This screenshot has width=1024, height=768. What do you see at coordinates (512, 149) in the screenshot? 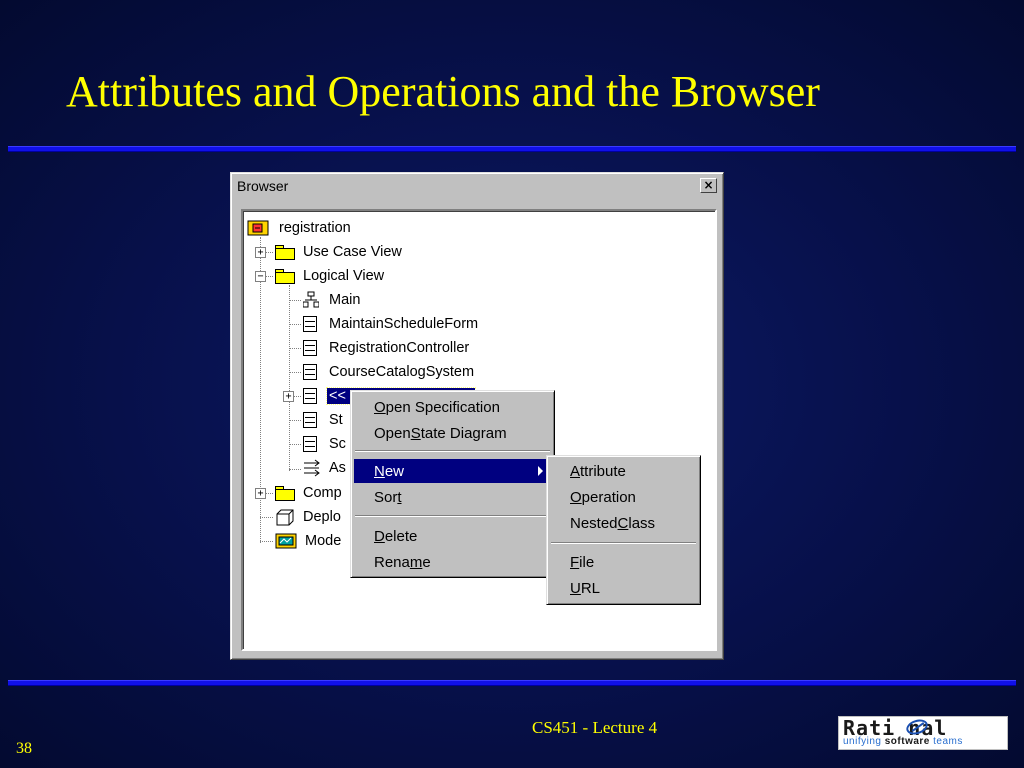
I see `title-divider` at bounding box center [512, 149].